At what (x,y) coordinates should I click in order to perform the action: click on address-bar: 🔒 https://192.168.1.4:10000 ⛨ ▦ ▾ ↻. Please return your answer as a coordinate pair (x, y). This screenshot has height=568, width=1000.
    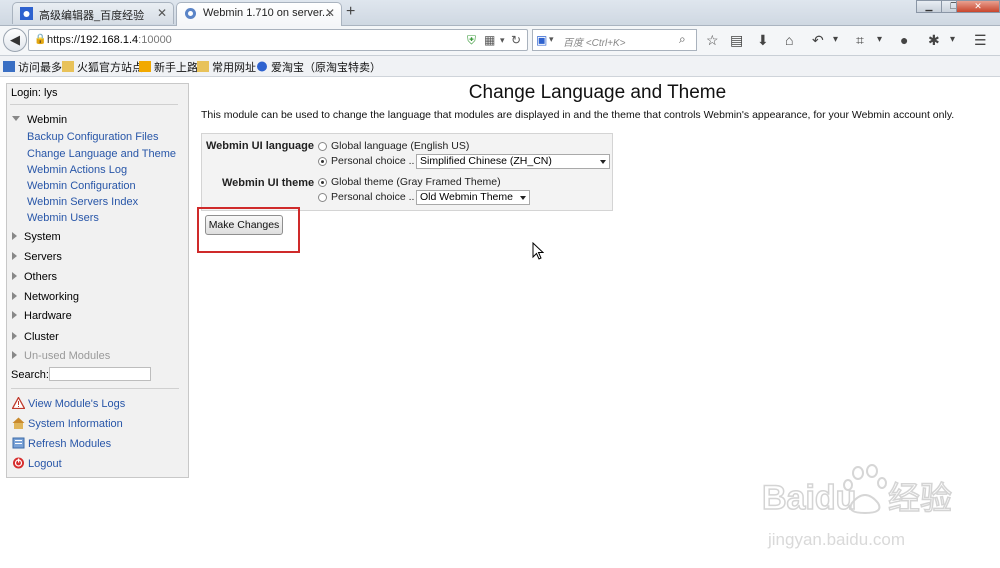
    Looking at the image, I should click on (278, 40).